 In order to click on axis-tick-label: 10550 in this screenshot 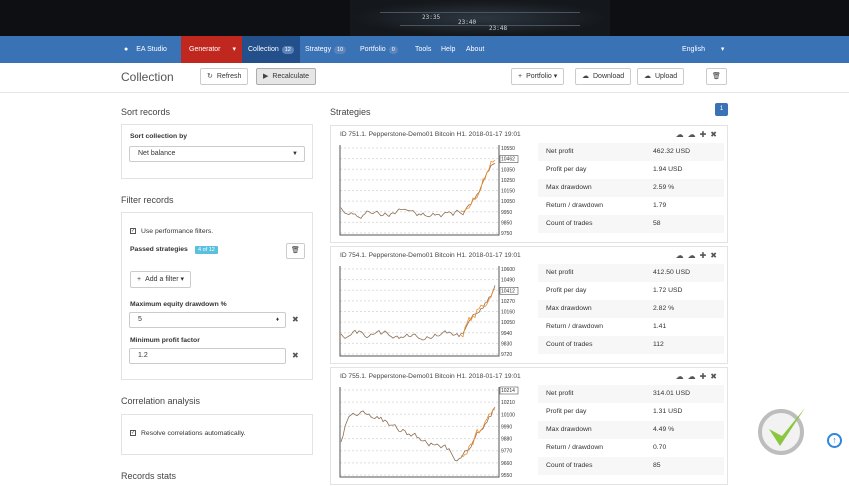, I will do `click(508, 149)`.